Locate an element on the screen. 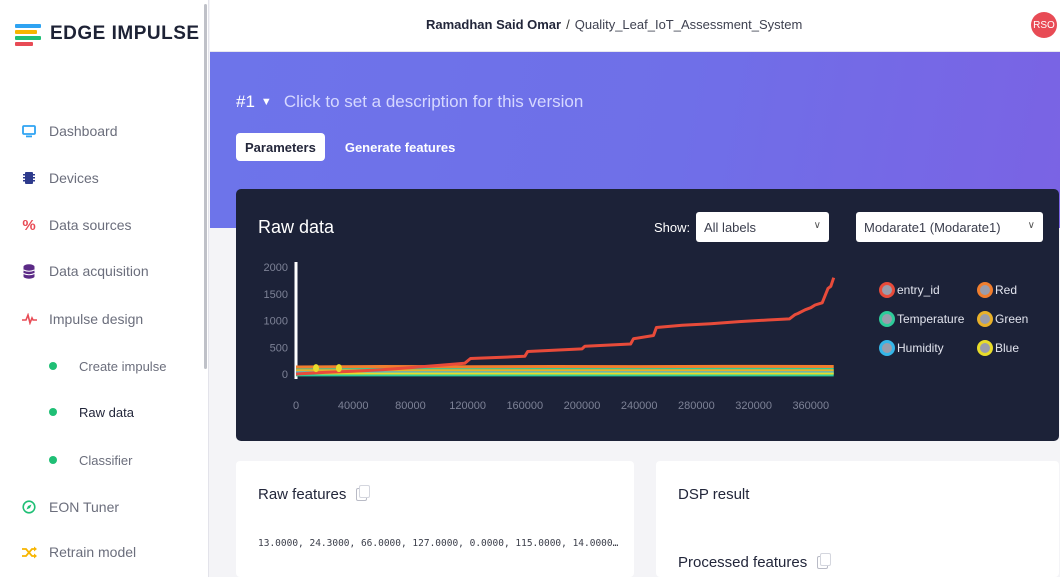 This screenshot has height=577, width=1060. sidebar-item-retrain-model: Retrain model is located at coordinates (102, 552).